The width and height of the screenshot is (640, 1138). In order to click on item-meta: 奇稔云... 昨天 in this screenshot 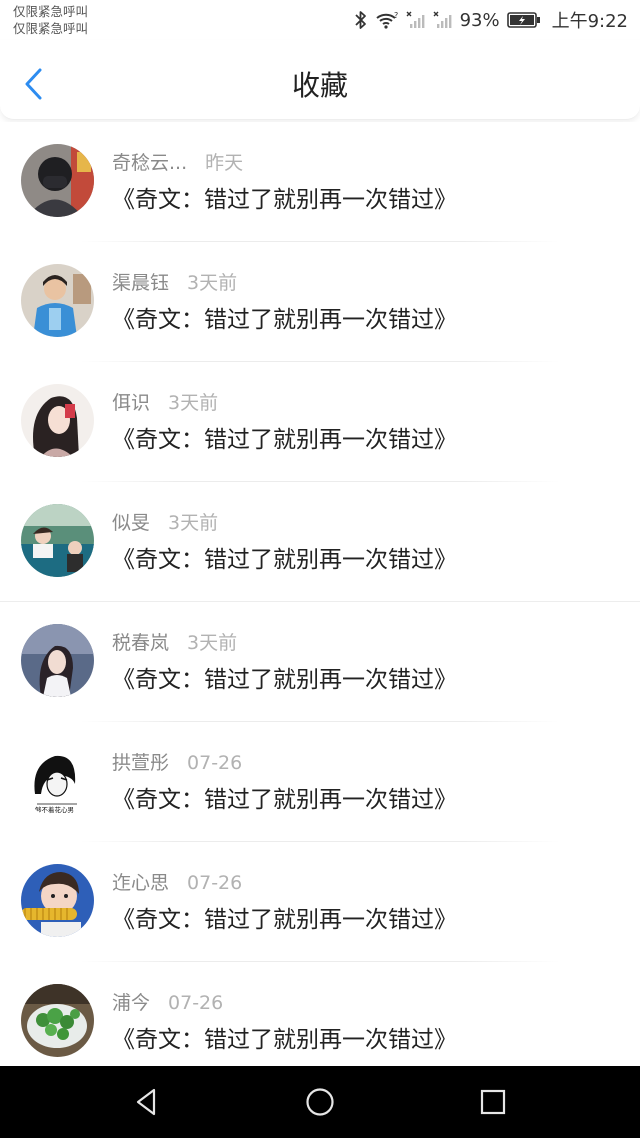, I will do `click(177, 163)`.